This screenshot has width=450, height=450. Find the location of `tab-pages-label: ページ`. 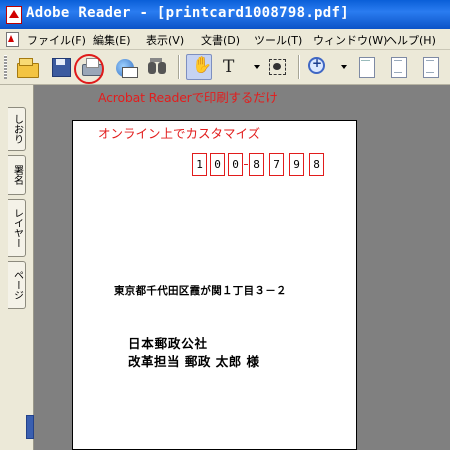

tab-pages-label: ページ is located at coordinates (17, 285).